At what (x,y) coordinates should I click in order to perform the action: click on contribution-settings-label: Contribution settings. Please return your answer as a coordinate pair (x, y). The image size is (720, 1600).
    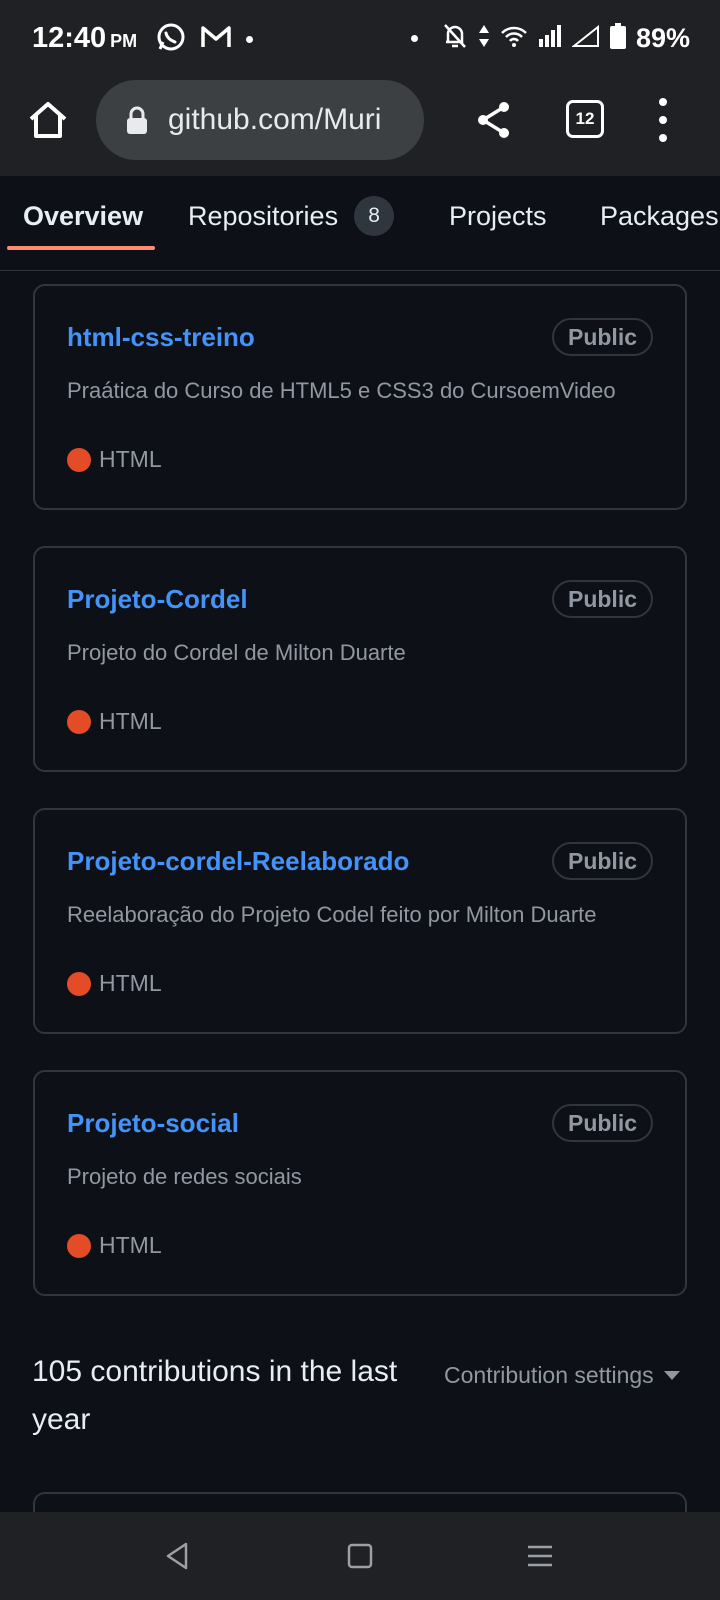
    Looking at the image, I should click on (549, 1375).